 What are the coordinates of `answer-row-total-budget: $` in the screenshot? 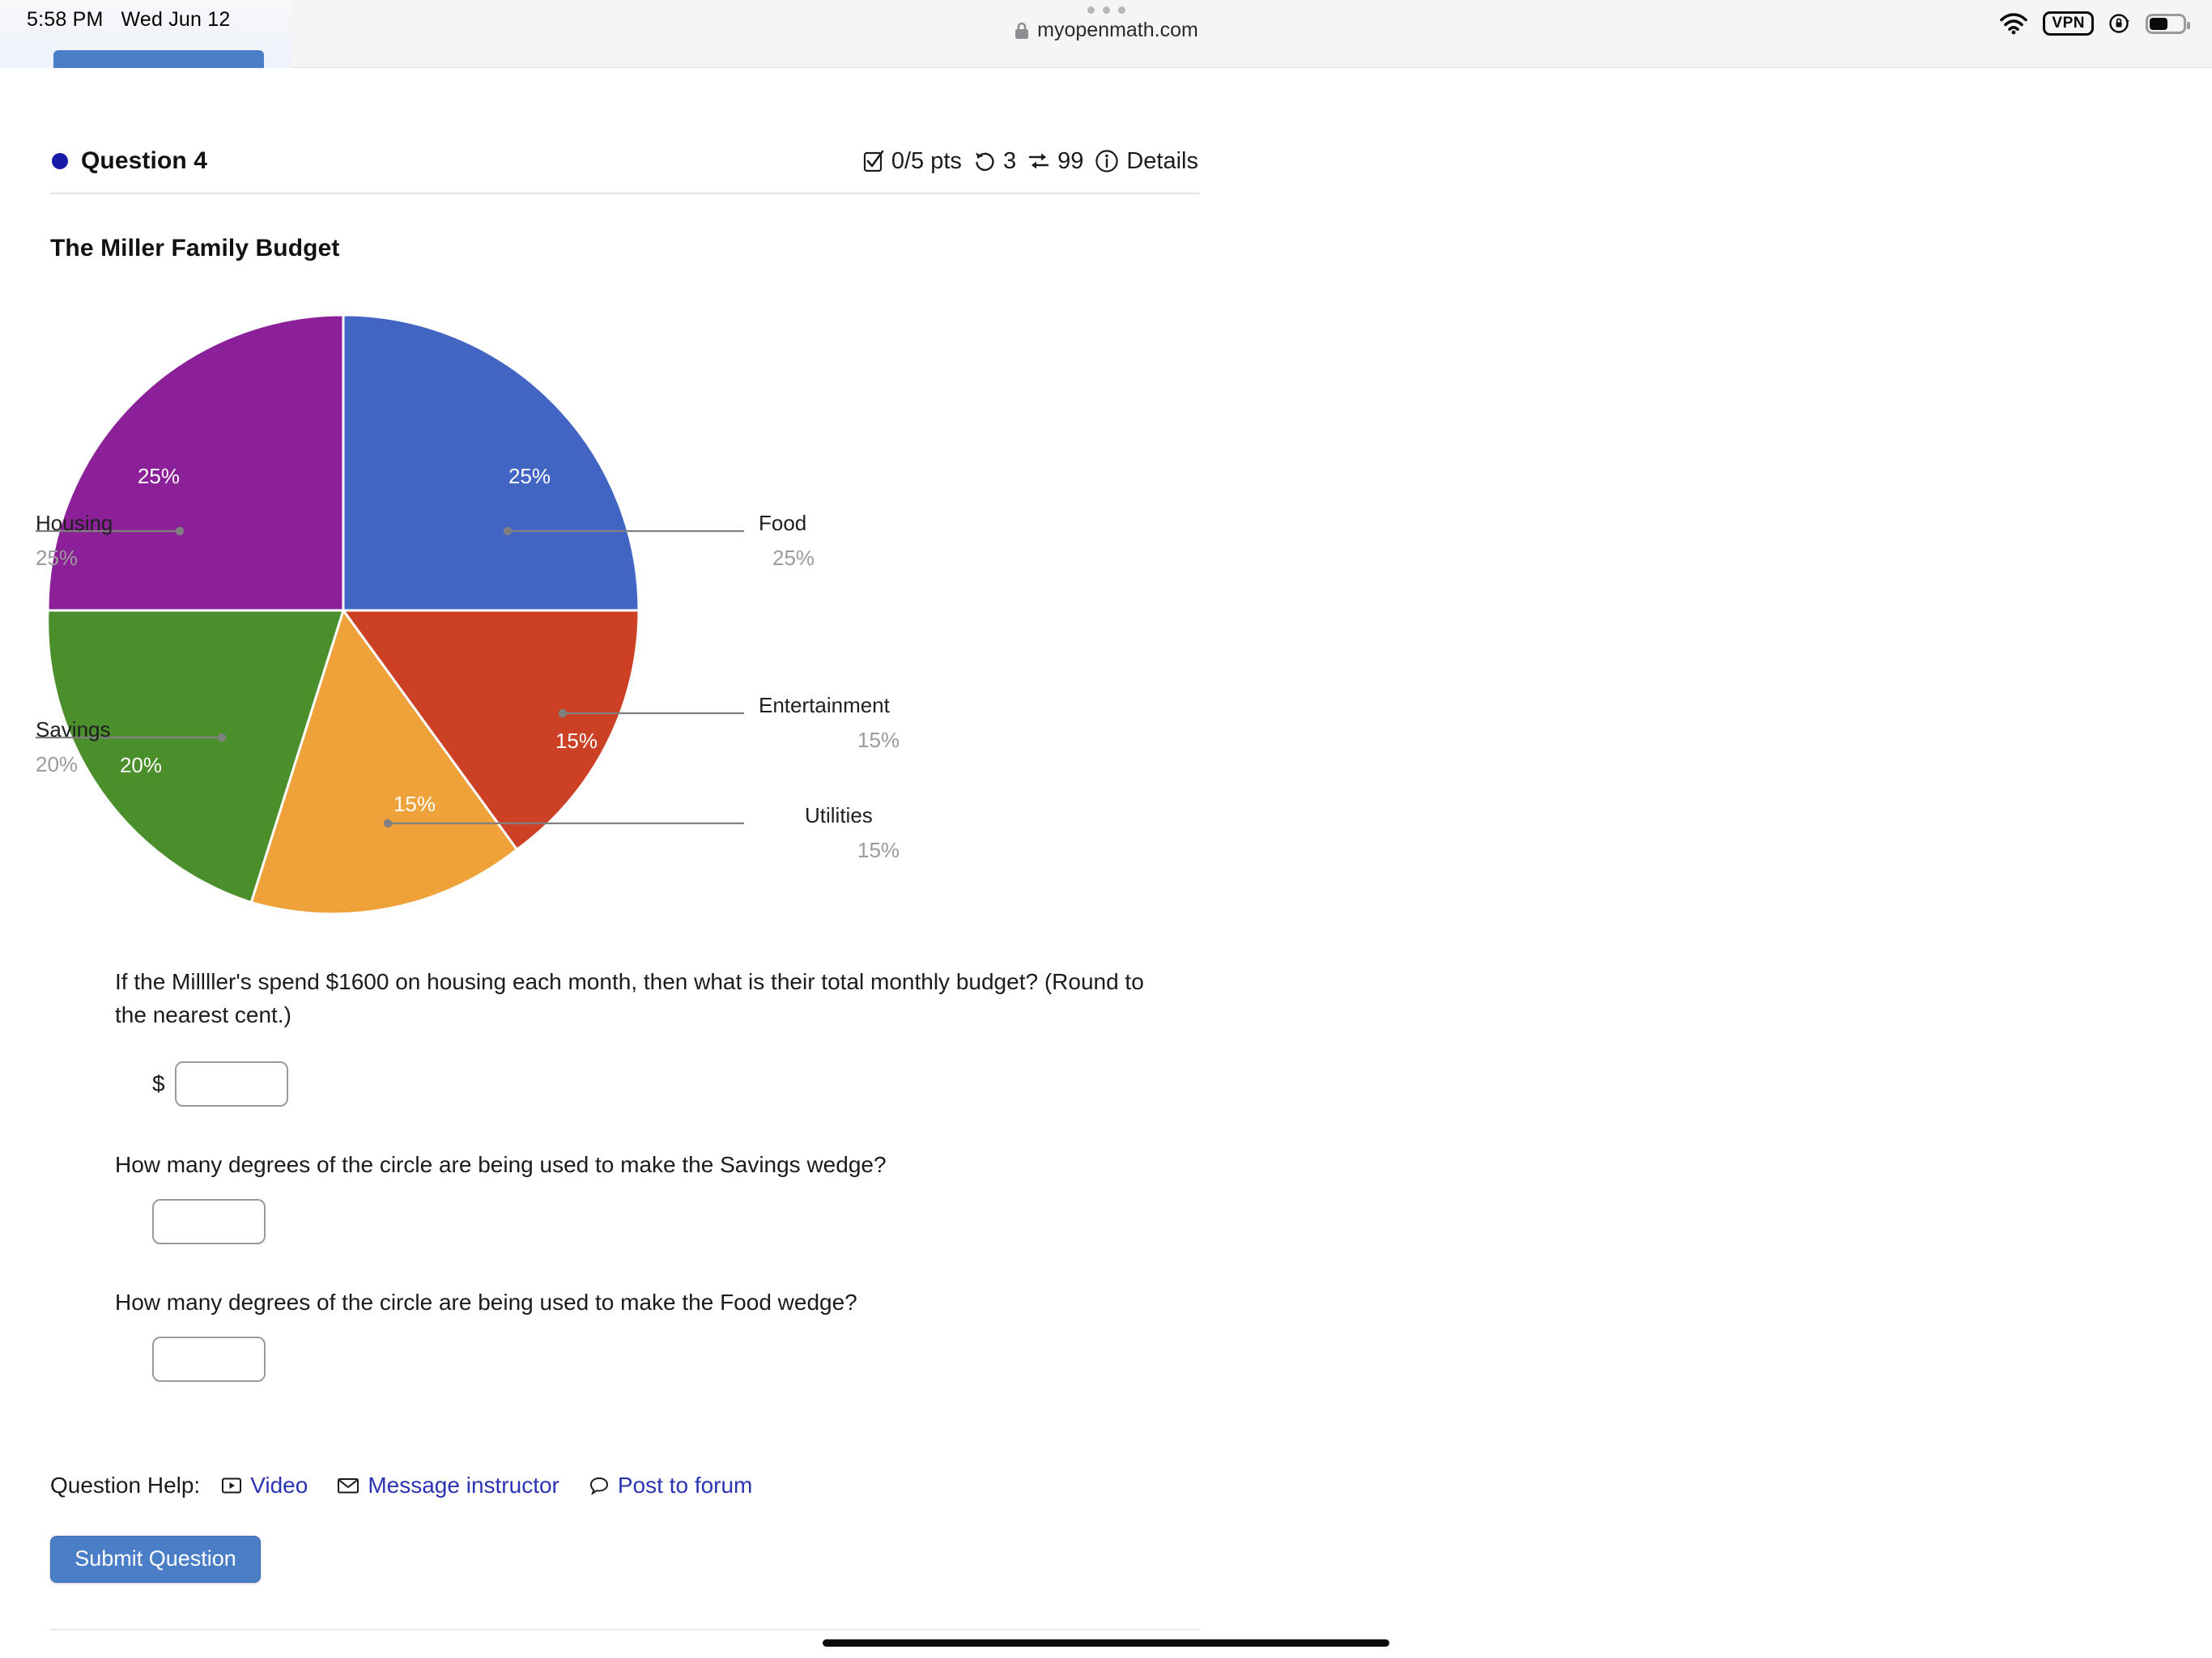 It's located at (657, 1084).